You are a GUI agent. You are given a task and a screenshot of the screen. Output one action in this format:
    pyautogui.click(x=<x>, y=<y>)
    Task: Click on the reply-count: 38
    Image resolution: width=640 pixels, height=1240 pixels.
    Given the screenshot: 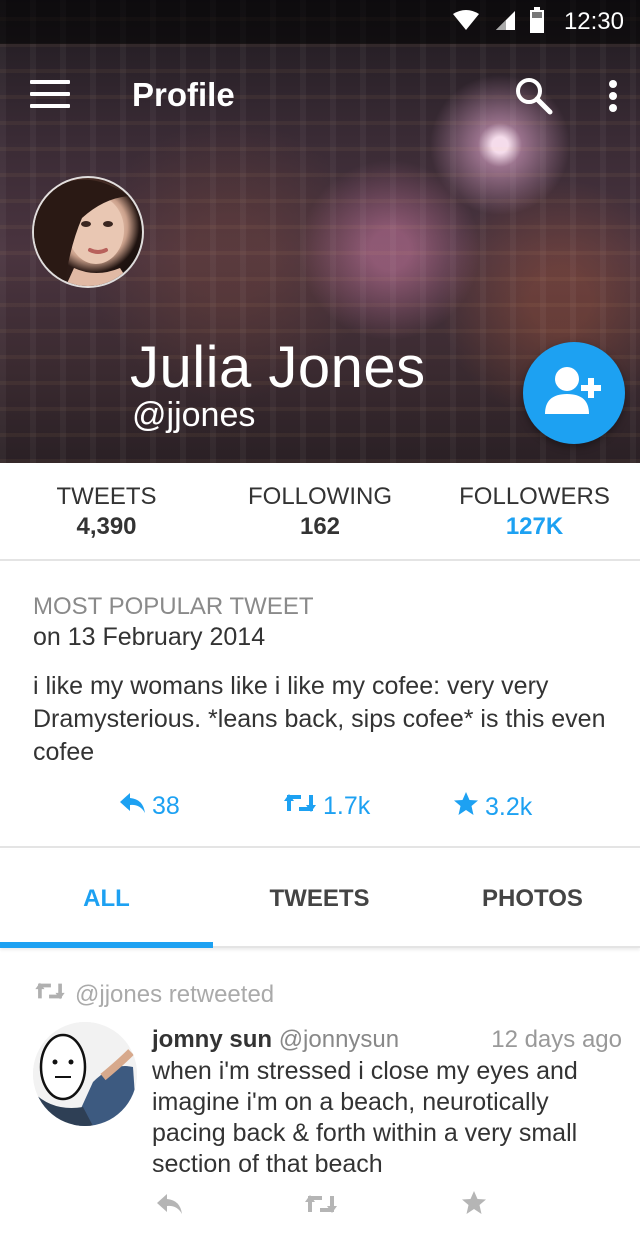 What is the action you would take?
    pyautogui.click(x=166, y=806)
    